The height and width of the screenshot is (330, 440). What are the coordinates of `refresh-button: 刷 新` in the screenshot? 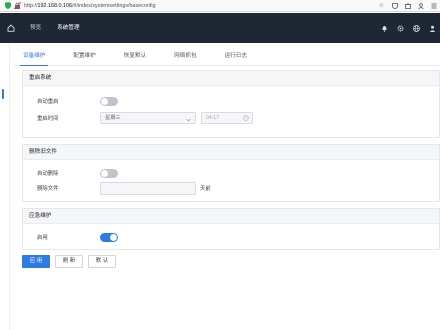 It's located at (69, 261).